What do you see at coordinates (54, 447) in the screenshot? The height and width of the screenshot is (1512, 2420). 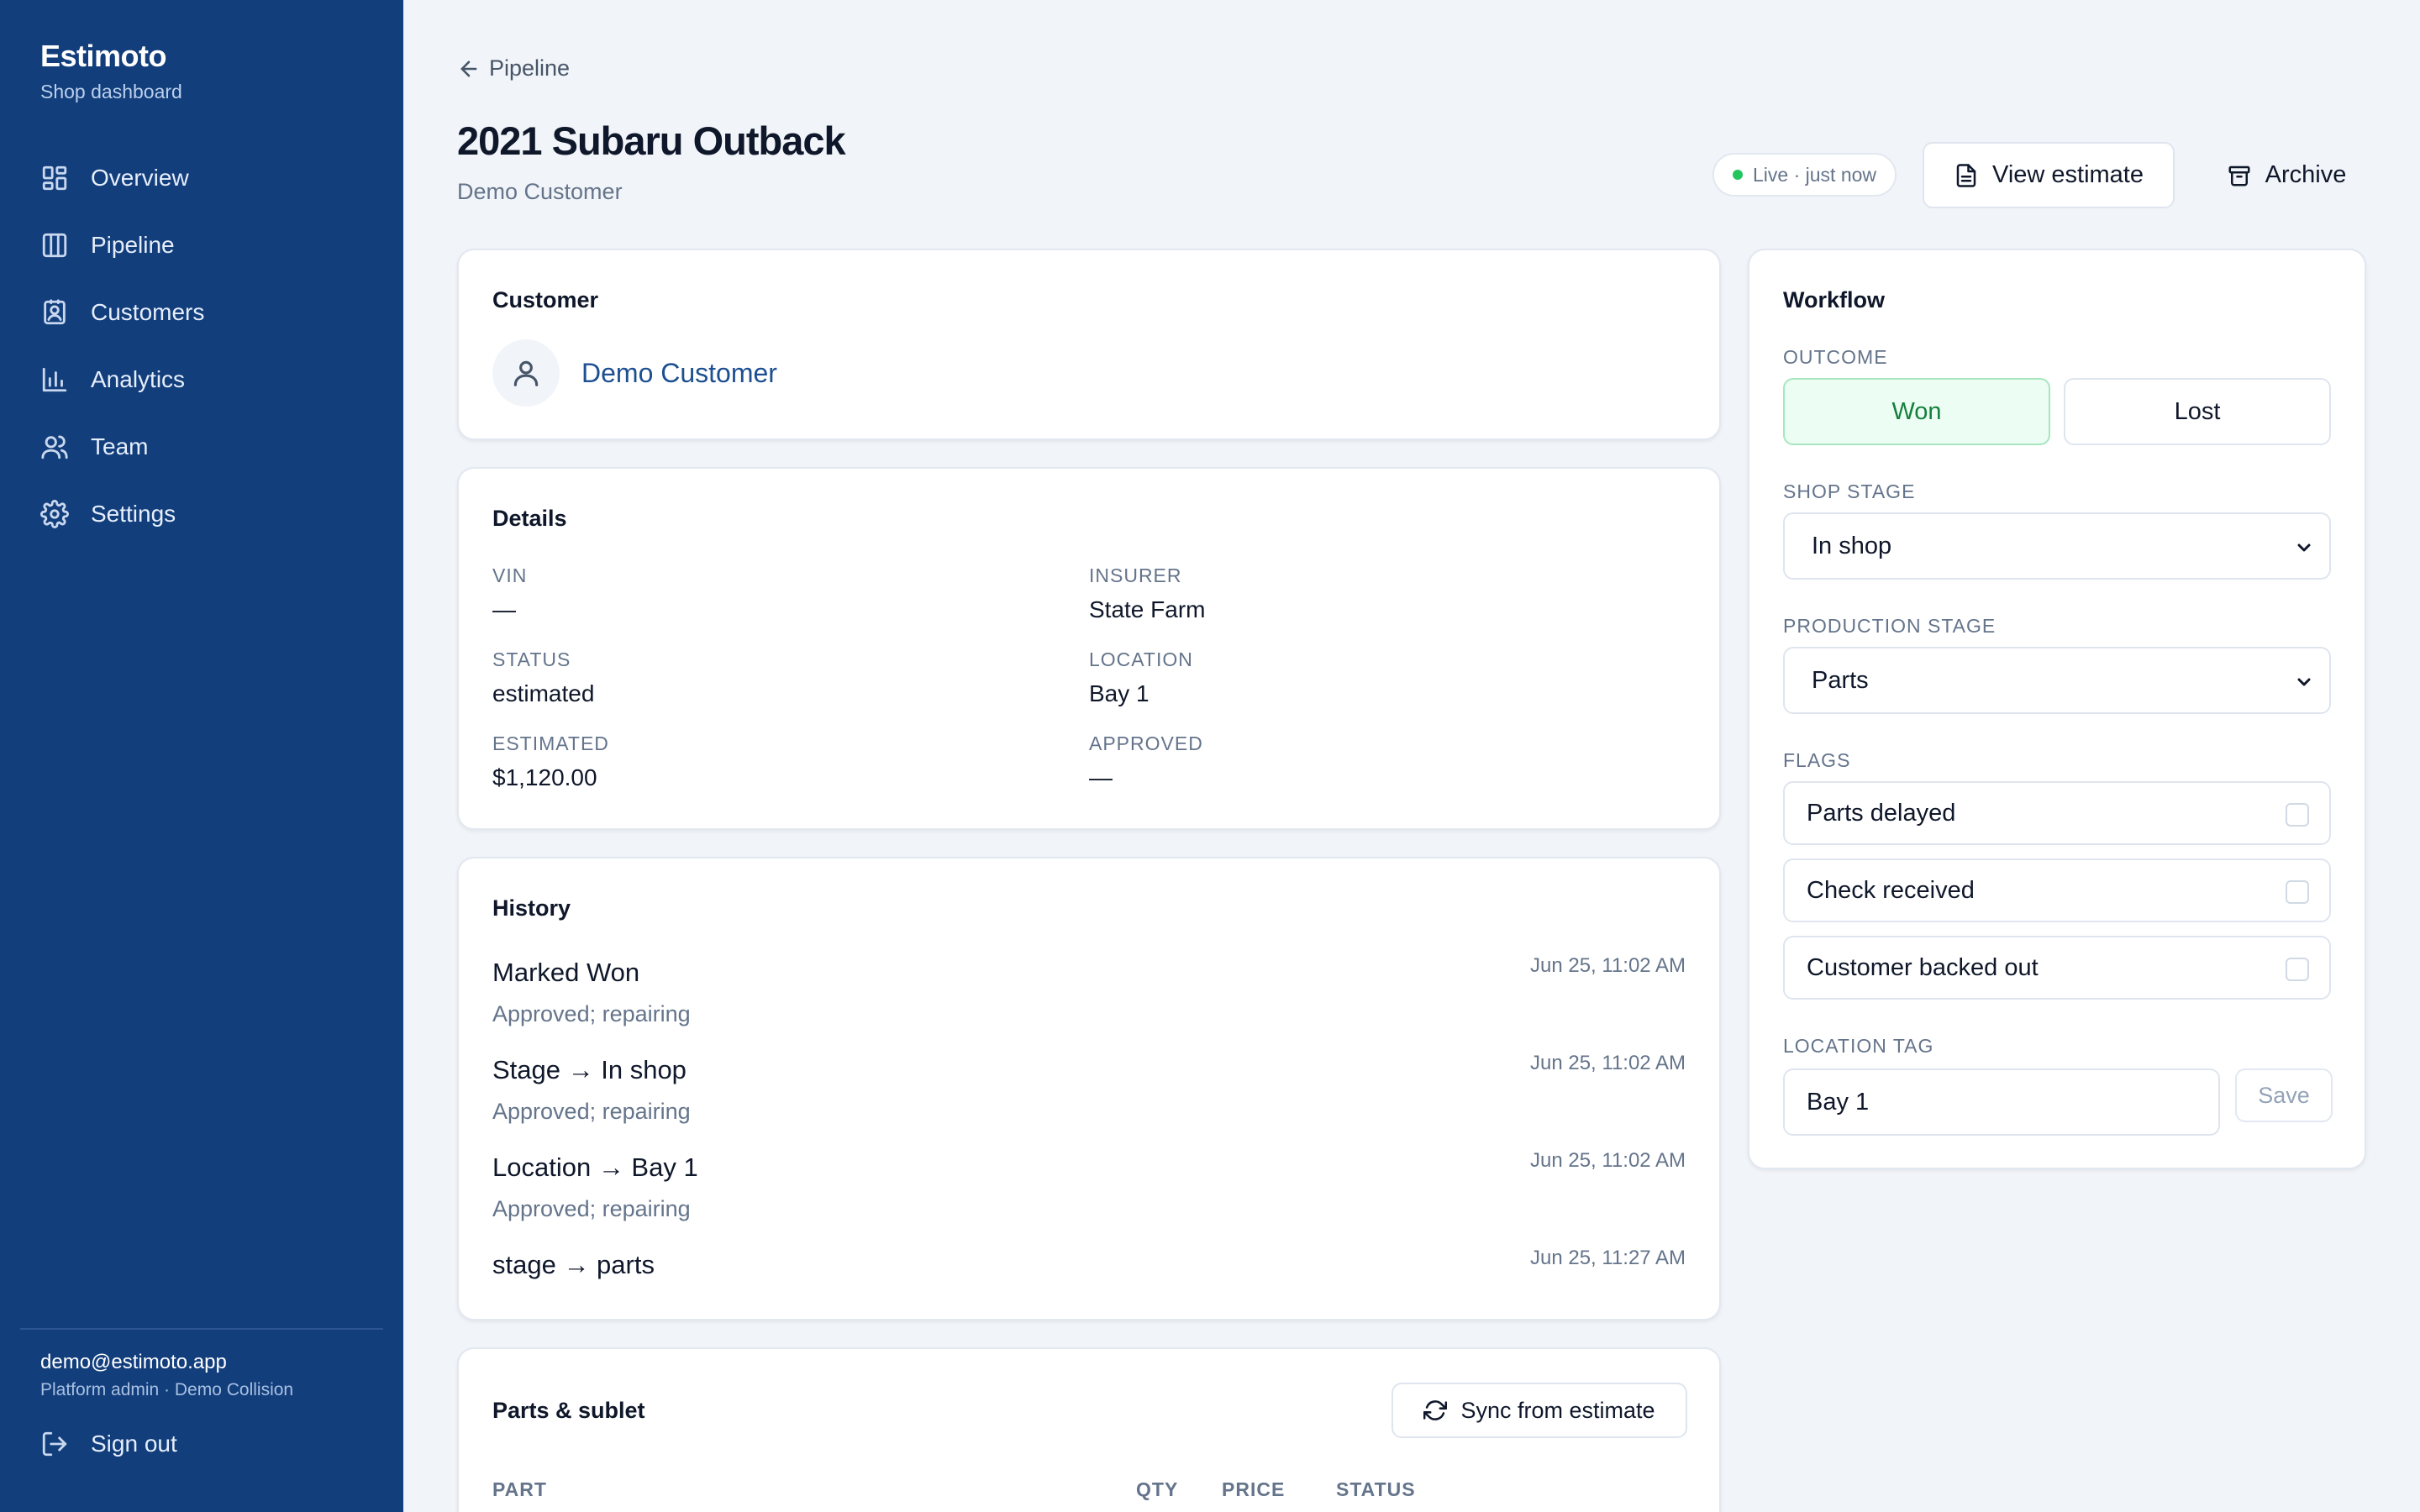 I see `users-icon` at bounding box center [54, 447].